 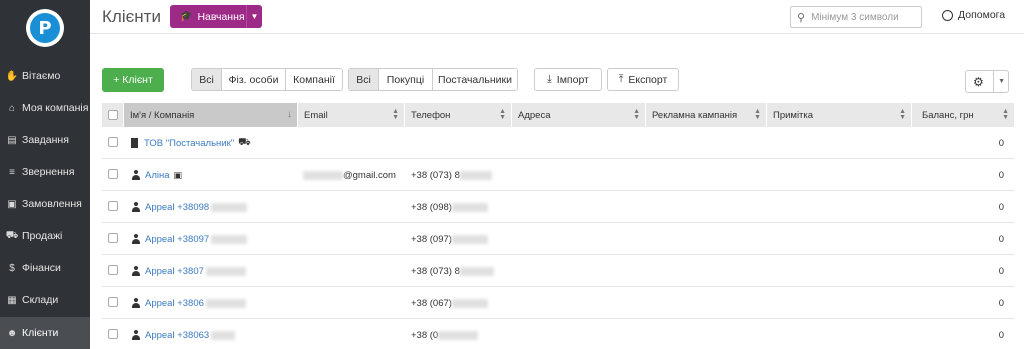 I want to click on phone-cell: +38 (073) 8, so click(x=451, y=175).